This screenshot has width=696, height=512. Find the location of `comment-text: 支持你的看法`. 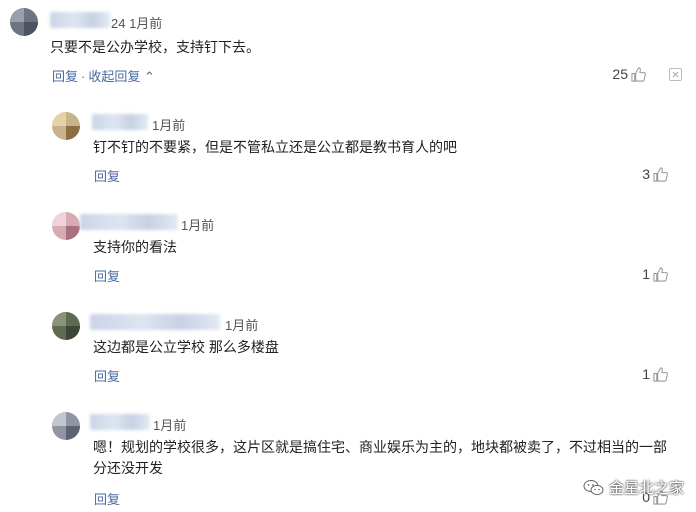

comment-text: 支持你的看法 is located at coordinates (135, 247).